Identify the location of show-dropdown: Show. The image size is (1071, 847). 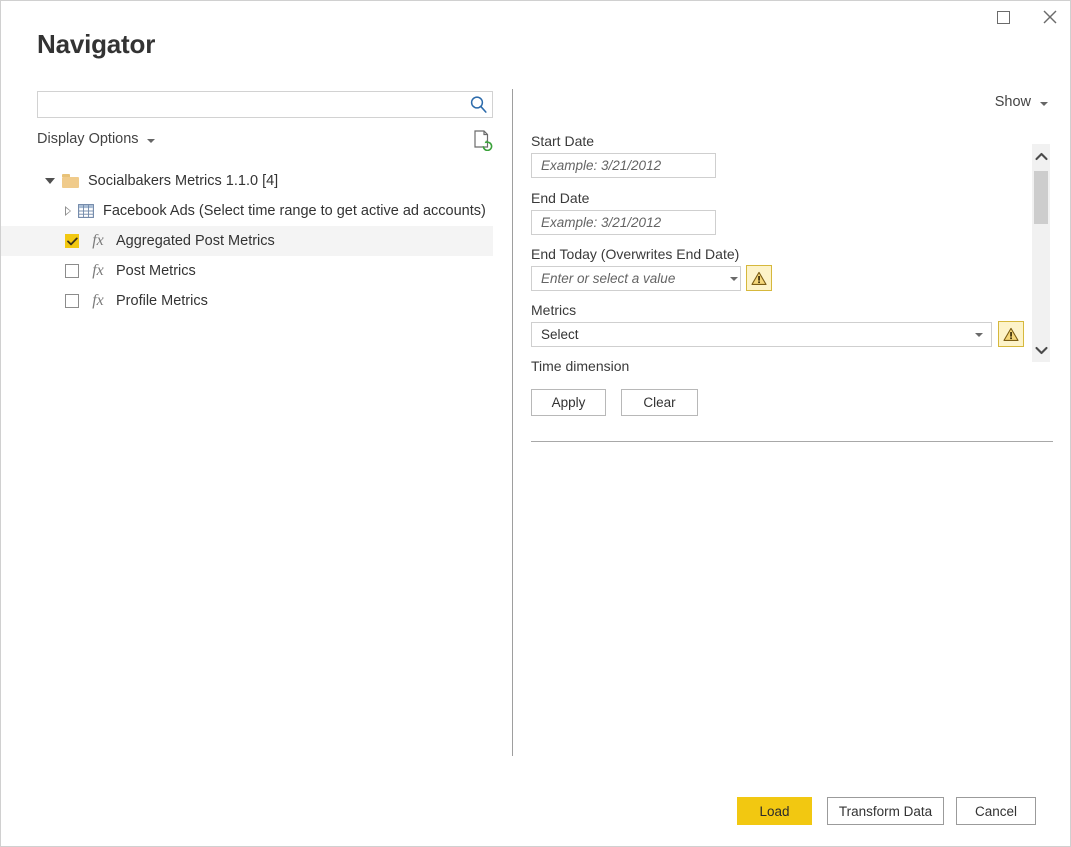
(1021, 102).